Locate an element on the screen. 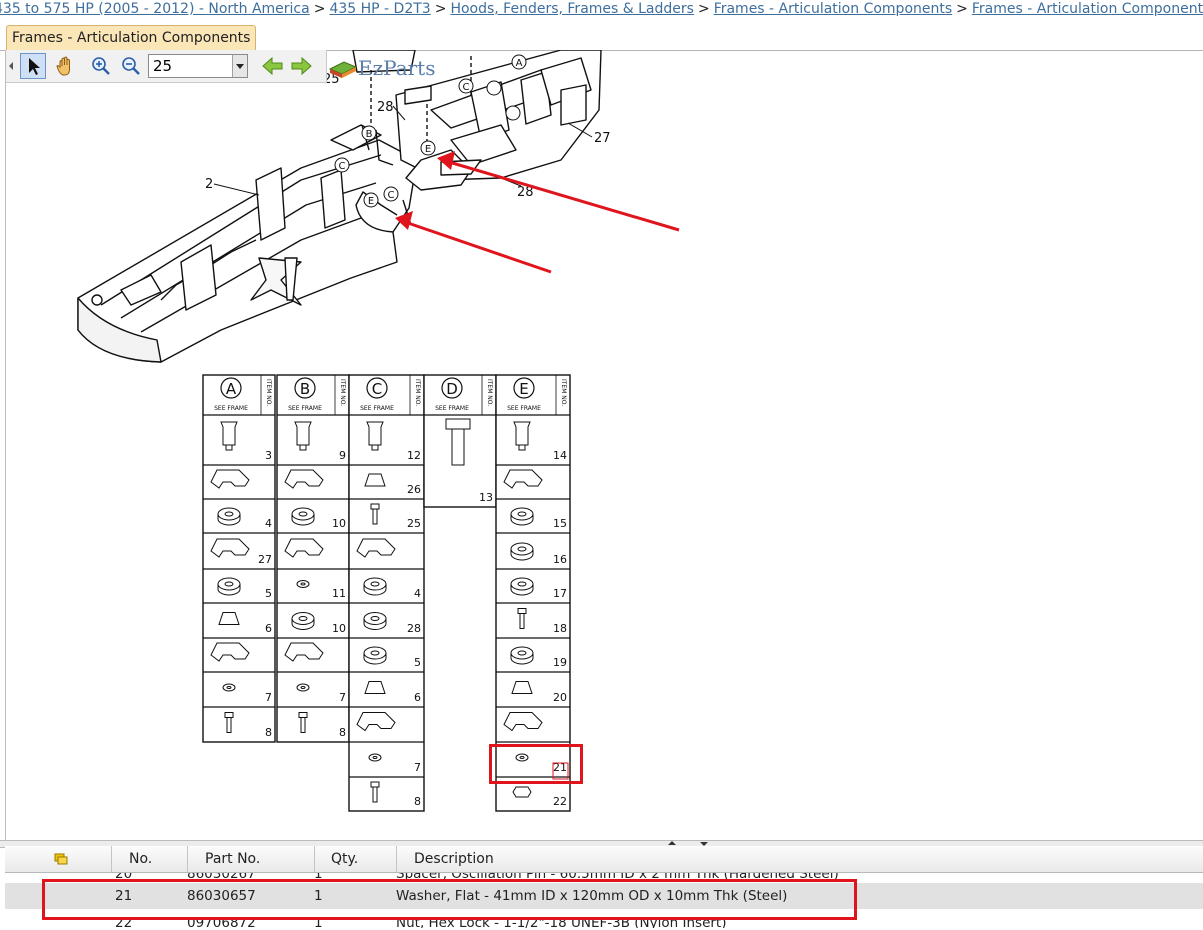  frame-letter: C is located at coordinates (377, 389).